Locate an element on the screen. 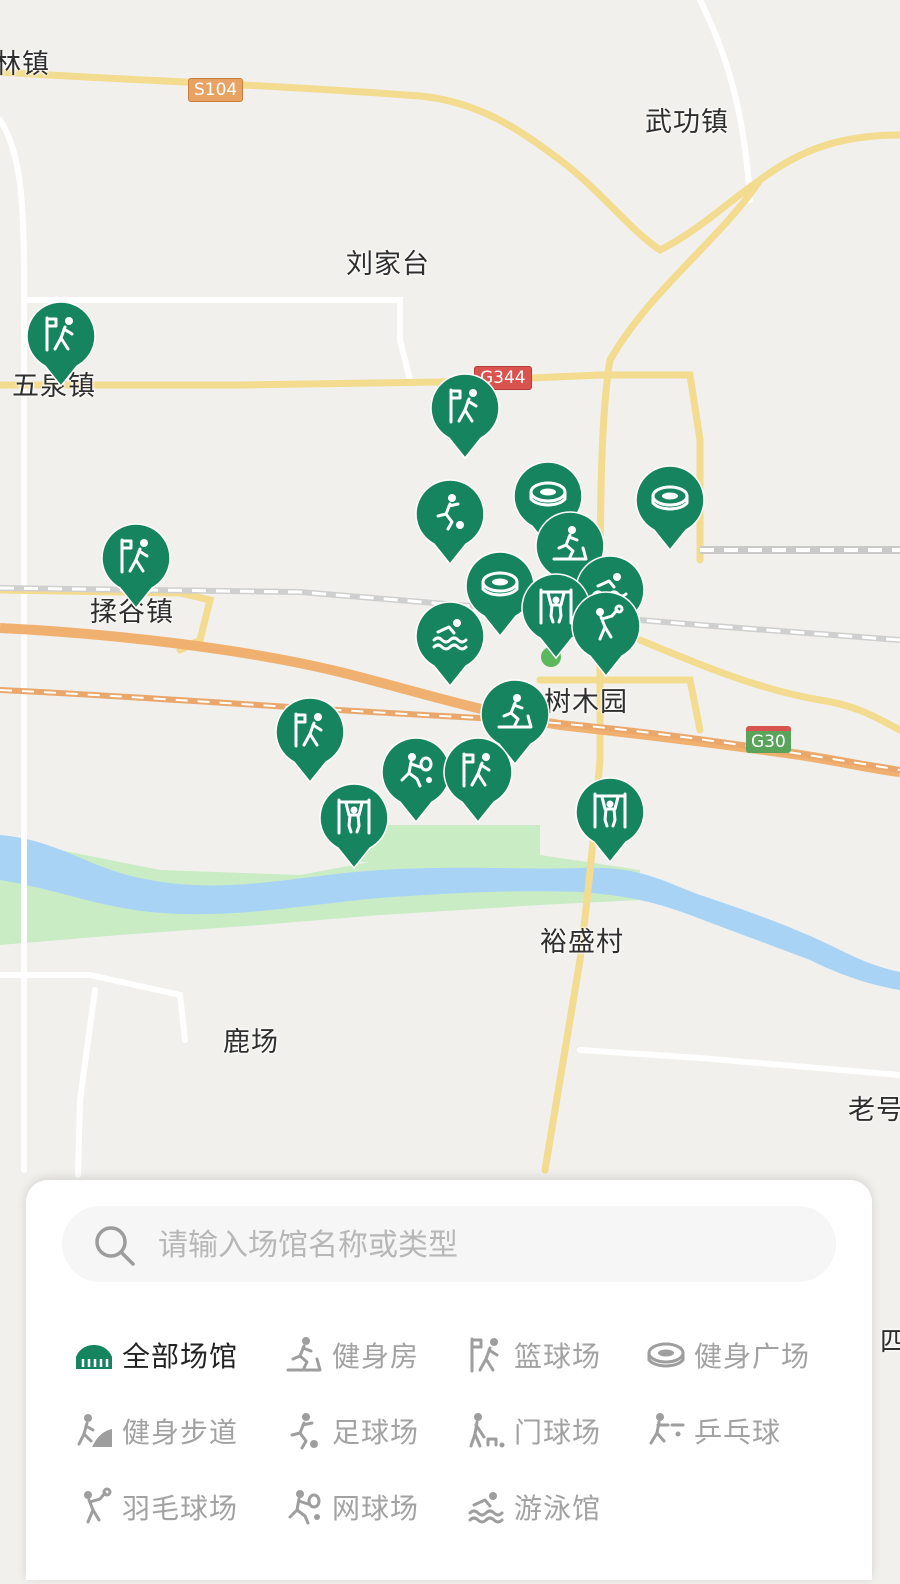  category-ping-pong: 乒乓球 is located at coordinates (713, 1431).